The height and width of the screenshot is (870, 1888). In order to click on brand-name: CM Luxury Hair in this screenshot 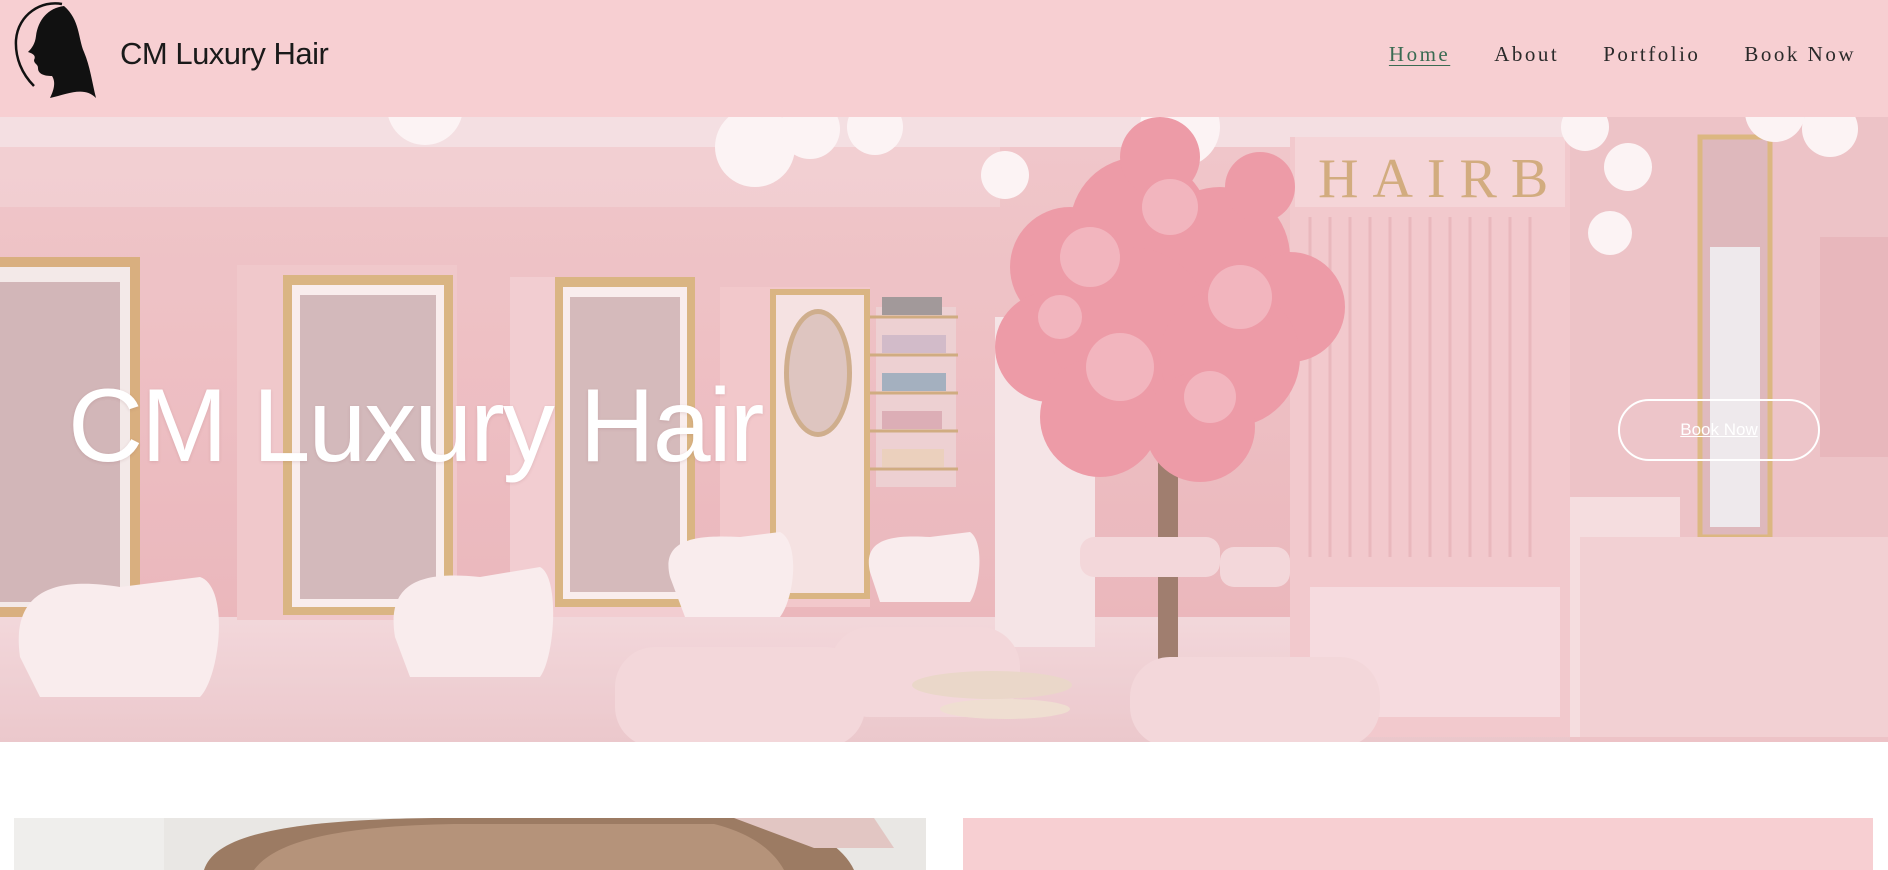, I will do `click(224, 54)`.